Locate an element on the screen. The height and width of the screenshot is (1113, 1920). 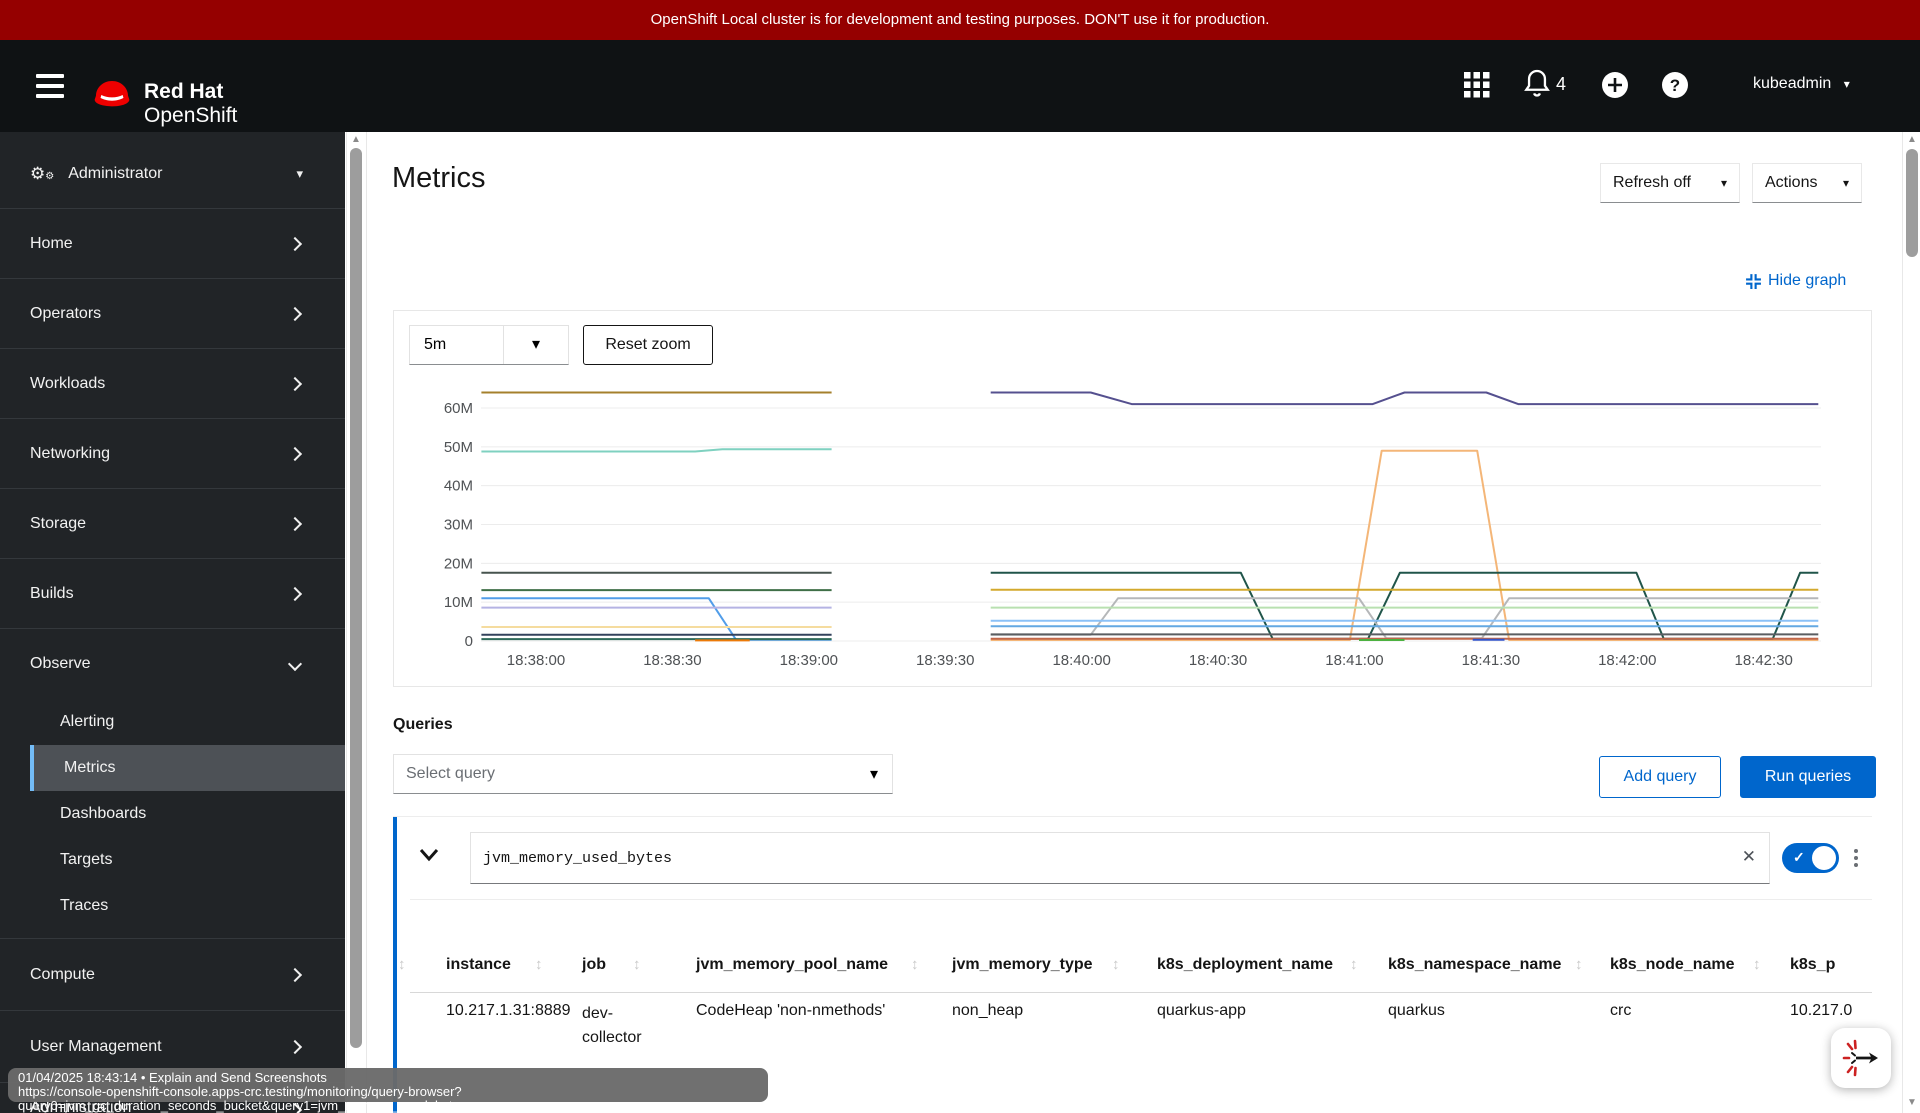
y-tick-label: 30M is located at coordinates (458, 525).